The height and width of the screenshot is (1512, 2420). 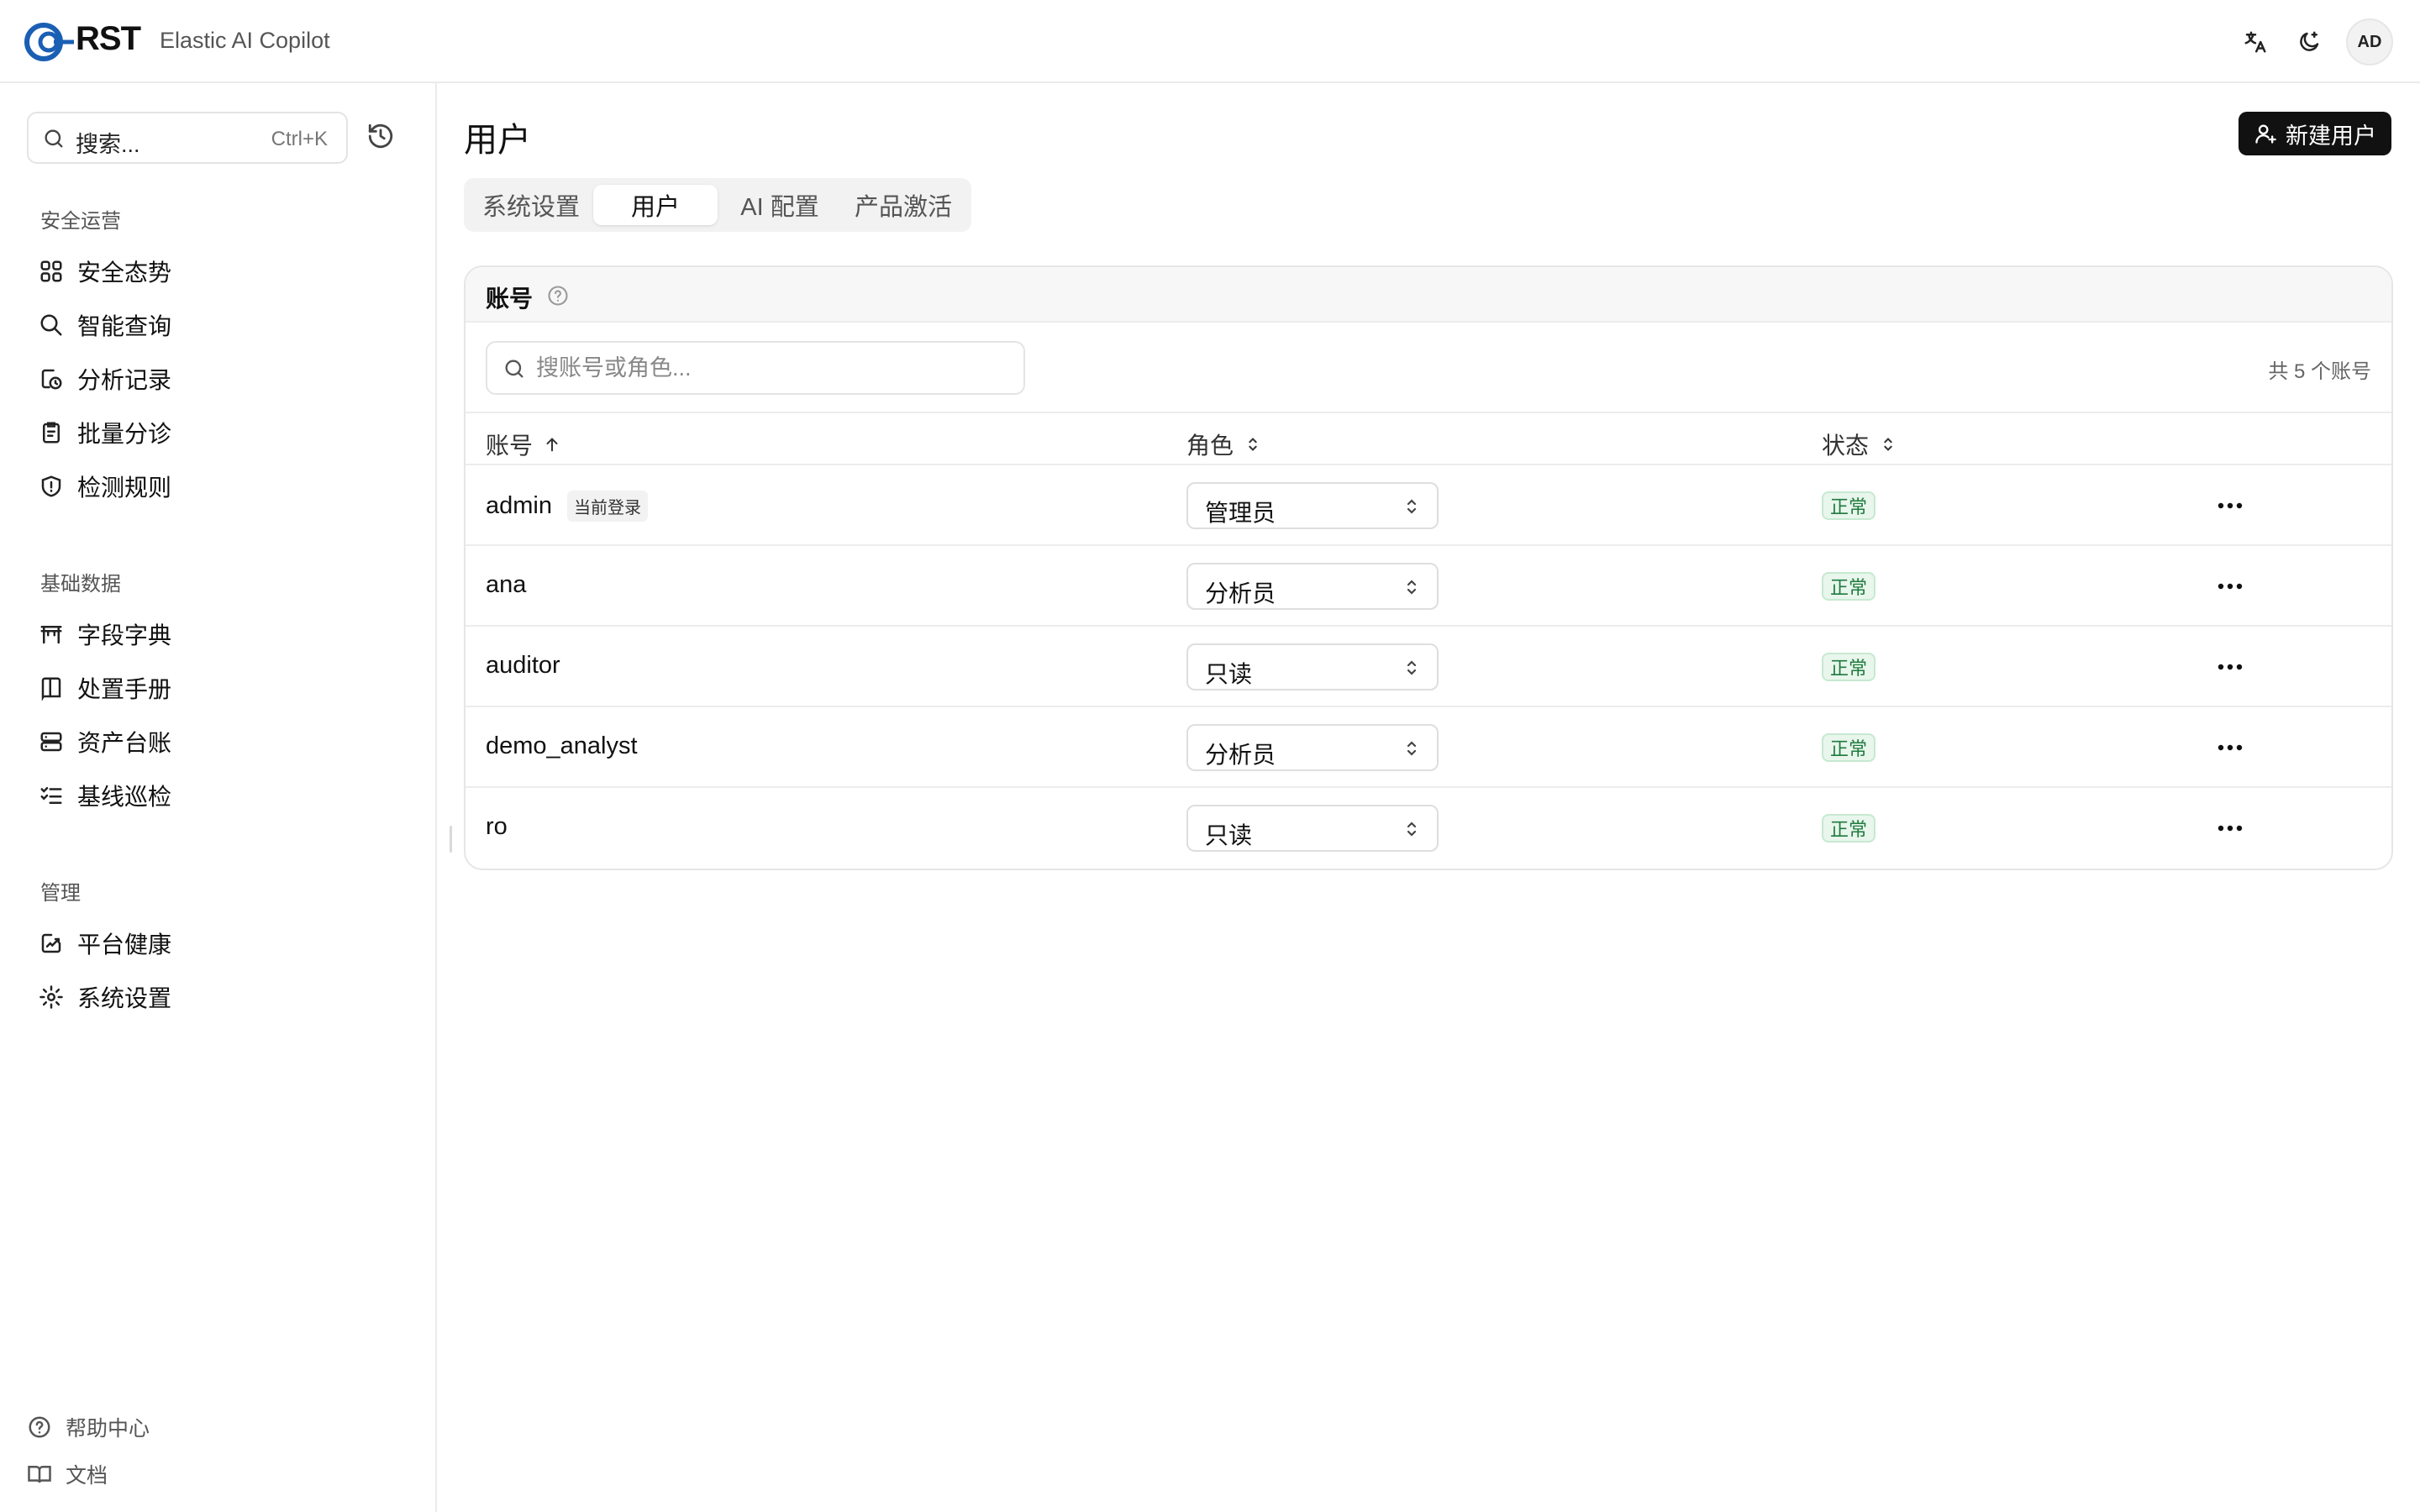 I want to click on account-name: demo_analyst, so click(x=562, y=745).